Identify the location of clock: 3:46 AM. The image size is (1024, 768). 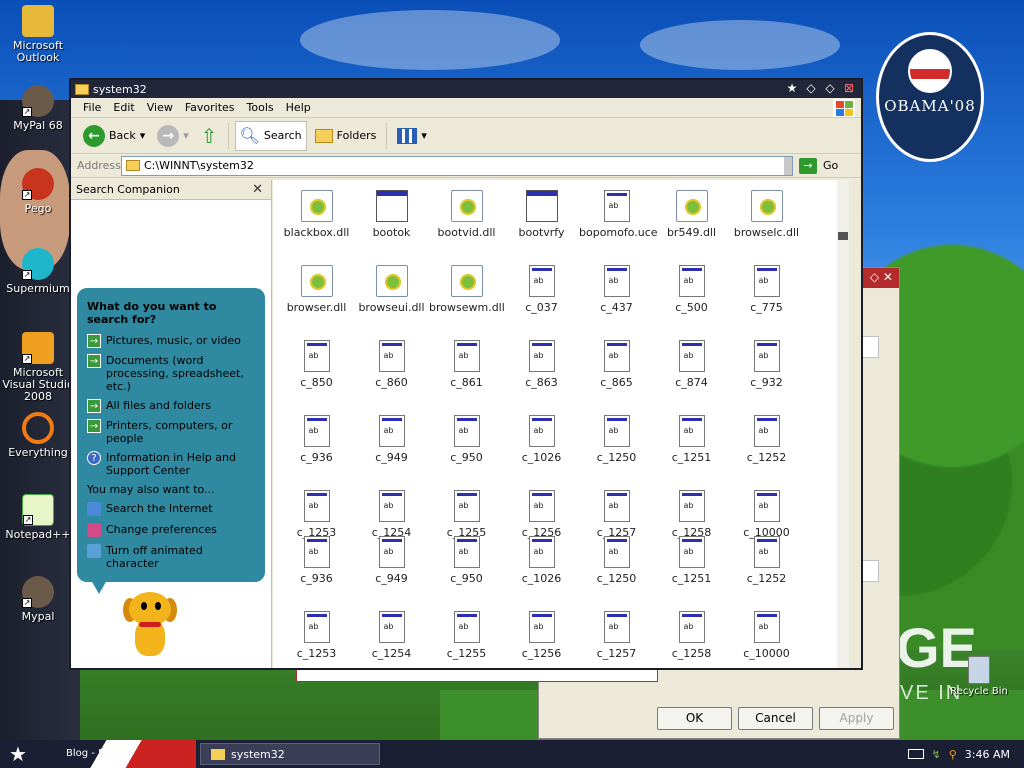
(987, 754).